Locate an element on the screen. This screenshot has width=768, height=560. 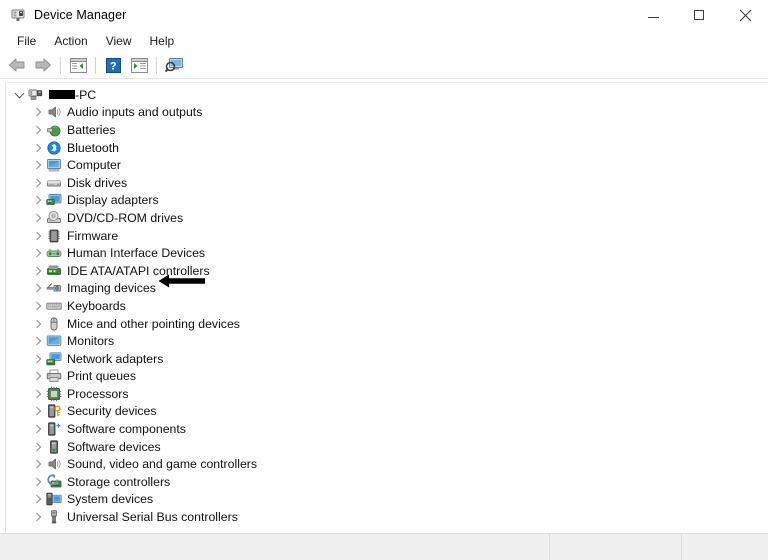
status-cell-tertiary is located at coordinates (725, 547).